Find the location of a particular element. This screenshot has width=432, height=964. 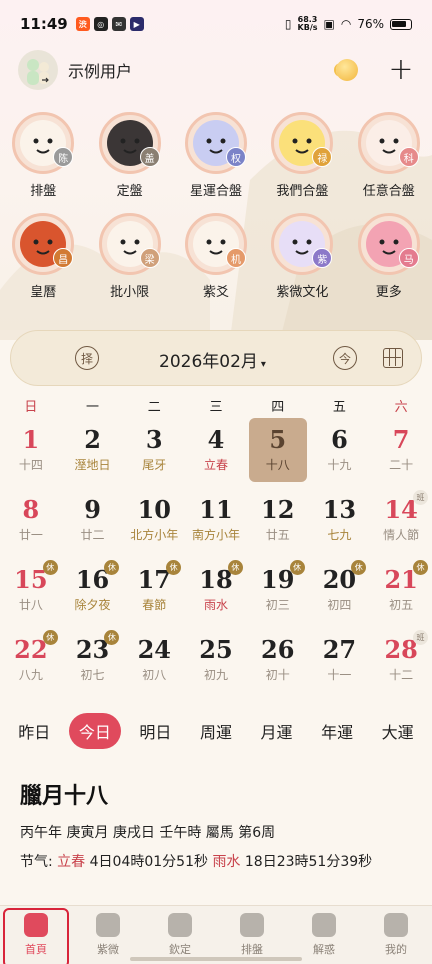

calendar-day: 2 溼地日 is located at coordinates (93, 451).